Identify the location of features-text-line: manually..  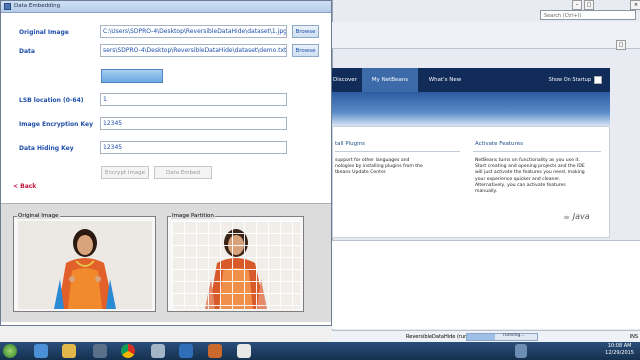
(486, 192).